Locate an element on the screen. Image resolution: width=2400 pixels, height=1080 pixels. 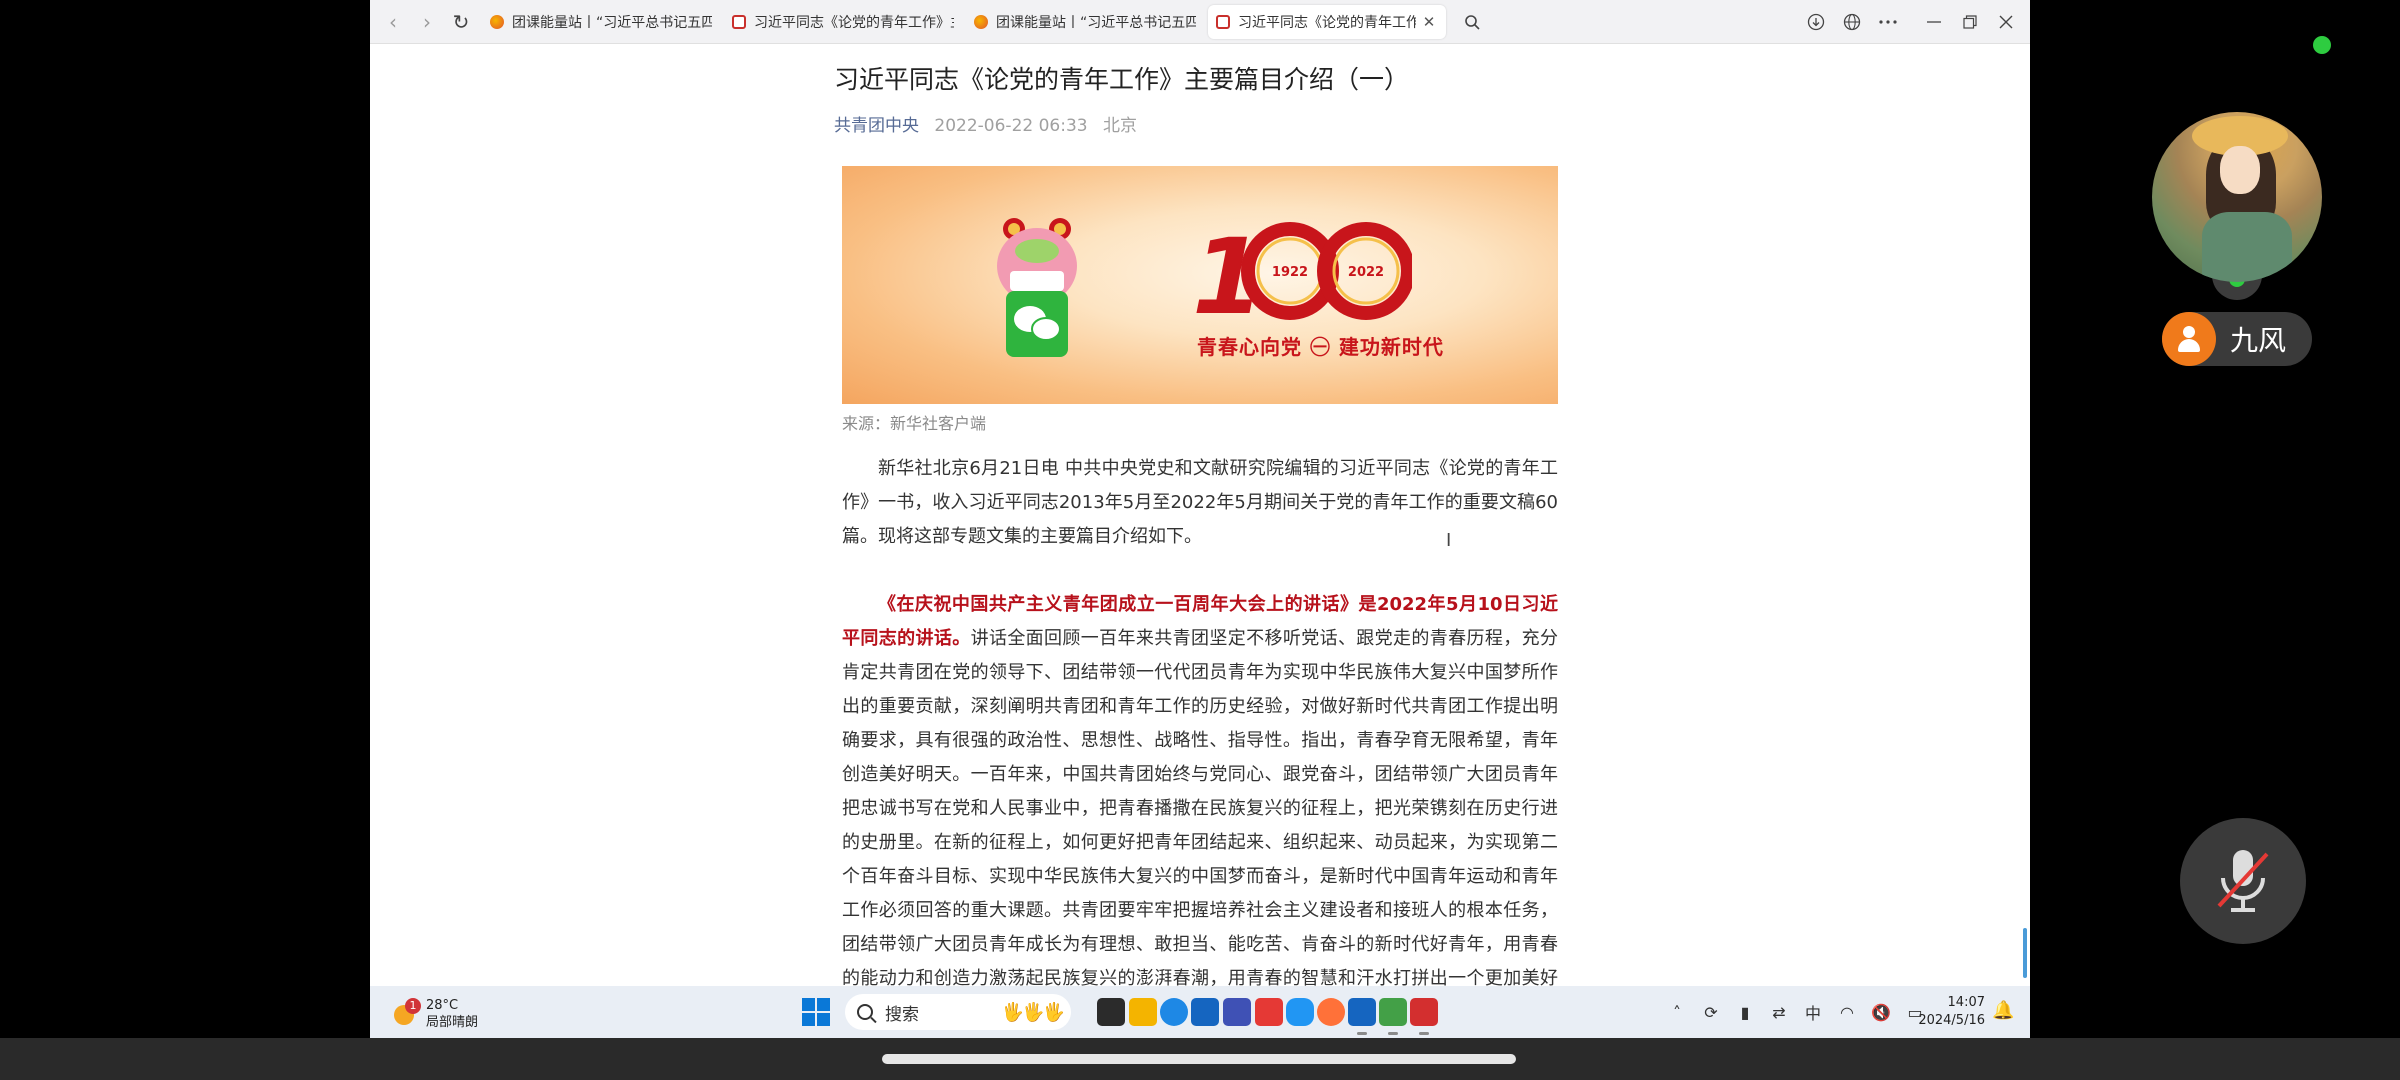
task-view-icon is located at coordinates (1111, 1012).